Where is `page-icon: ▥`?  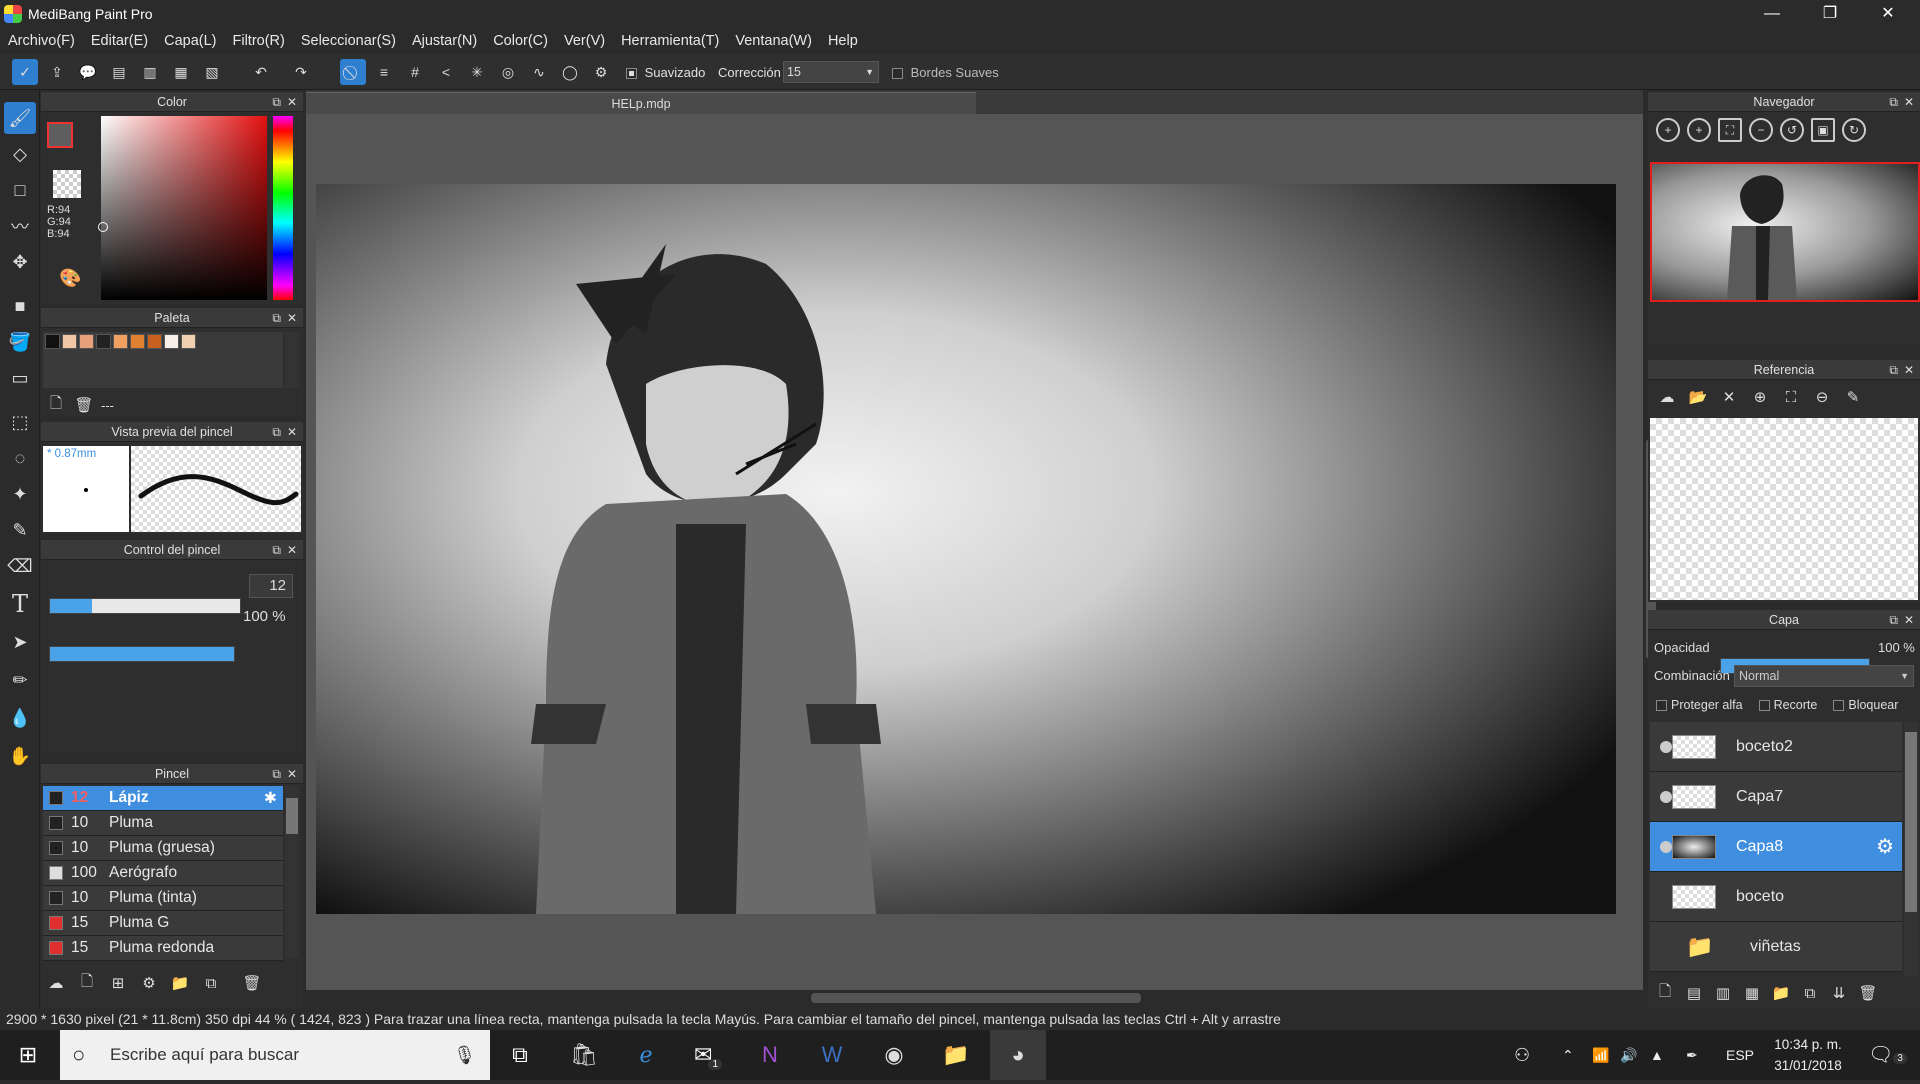 page-icon: ▥ is located at coordinates (150, 72).